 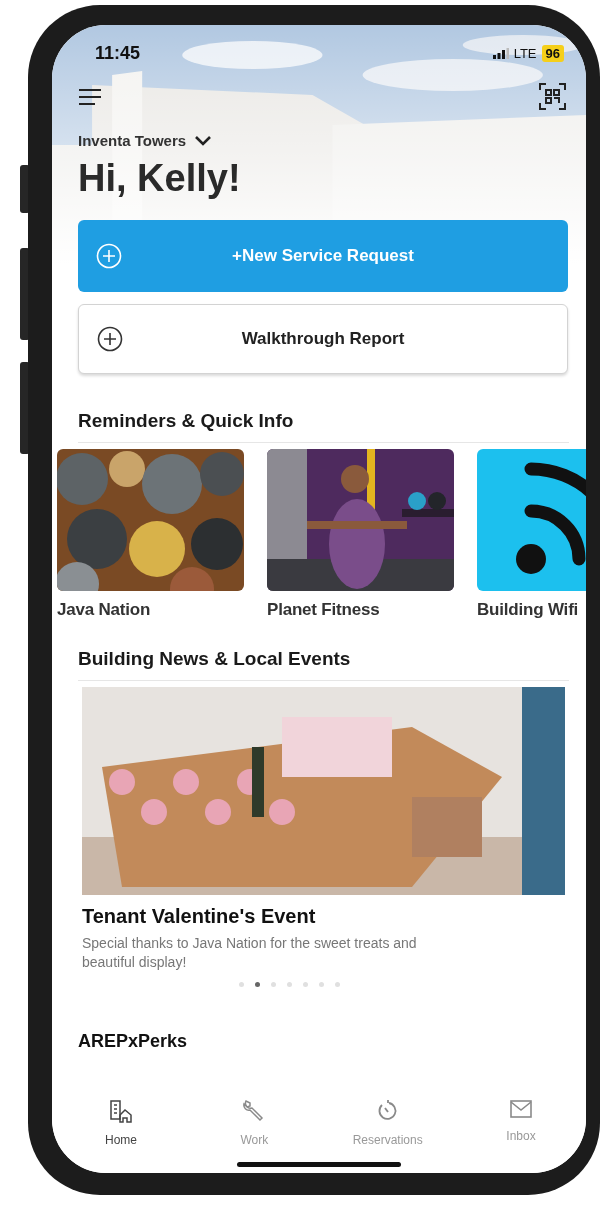 What do you see at coordinates (500, 53) in the screenshot?
I see `signal-icon` at bounding box center [500, 53].